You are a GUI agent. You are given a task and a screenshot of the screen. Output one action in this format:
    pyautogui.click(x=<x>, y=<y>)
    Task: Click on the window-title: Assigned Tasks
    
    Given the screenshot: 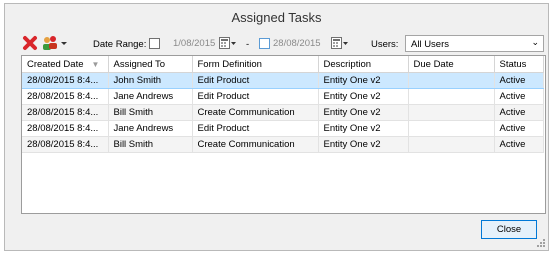 What is the action you would take?
    pyautogui.click(x=276, y=17)
    